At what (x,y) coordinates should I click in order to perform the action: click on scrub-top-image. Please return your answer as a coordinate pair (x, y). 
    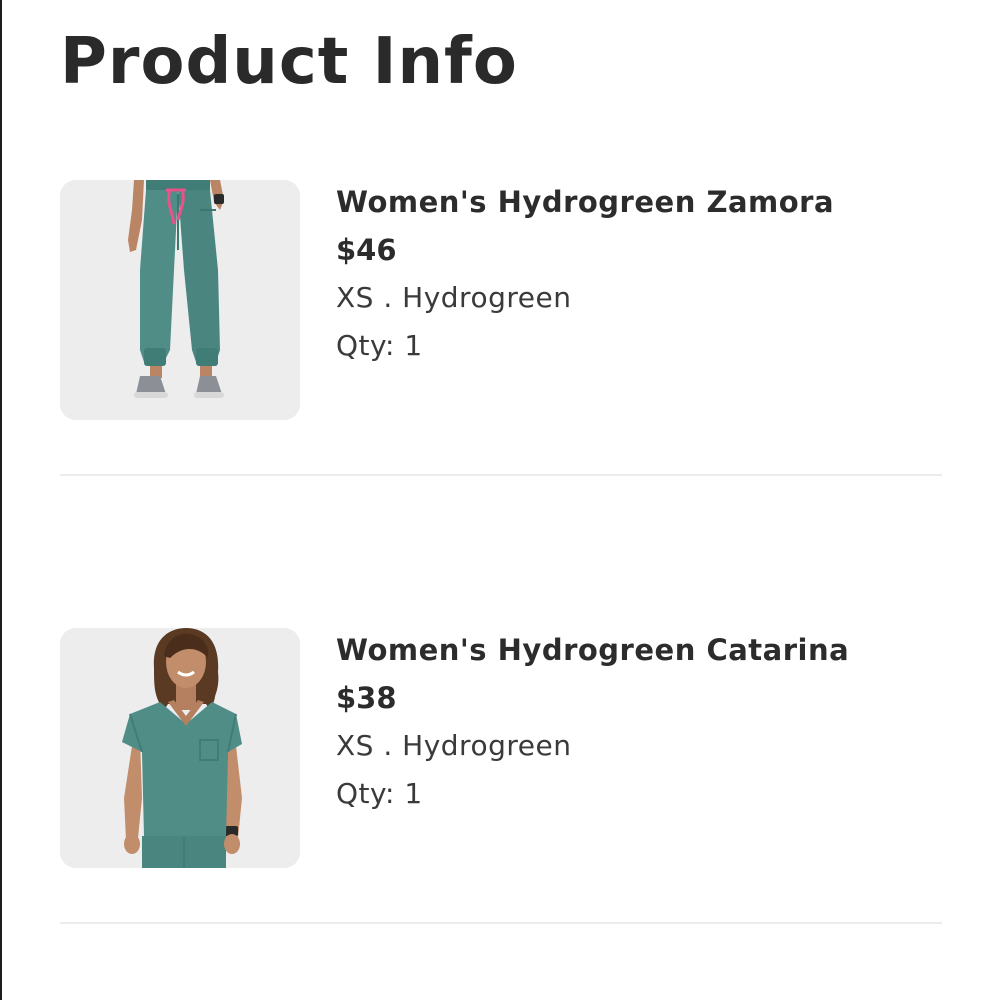
    Looking at the image, I should click on (180, 748).